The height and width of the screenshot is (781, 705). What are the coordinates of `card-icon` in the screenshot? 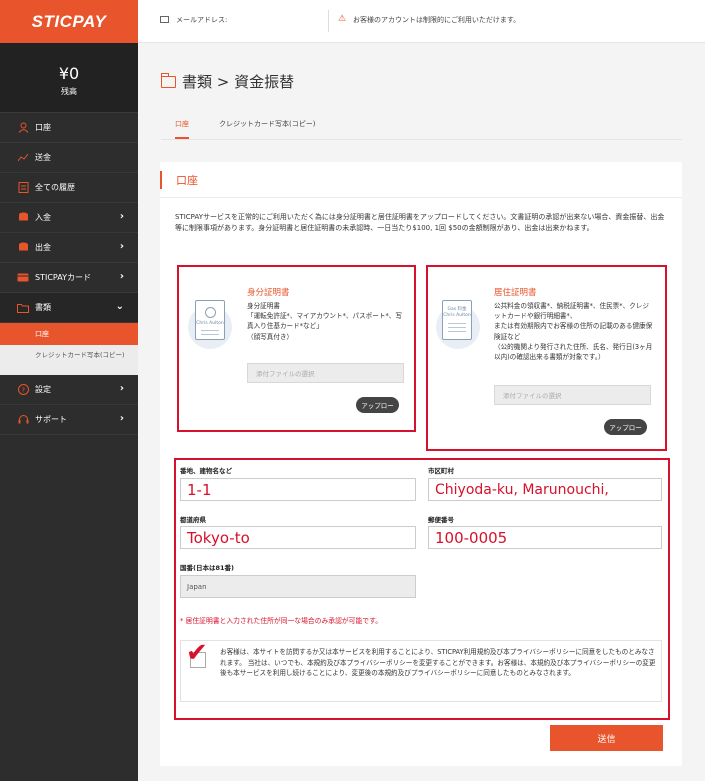 It's located at (23, 278).